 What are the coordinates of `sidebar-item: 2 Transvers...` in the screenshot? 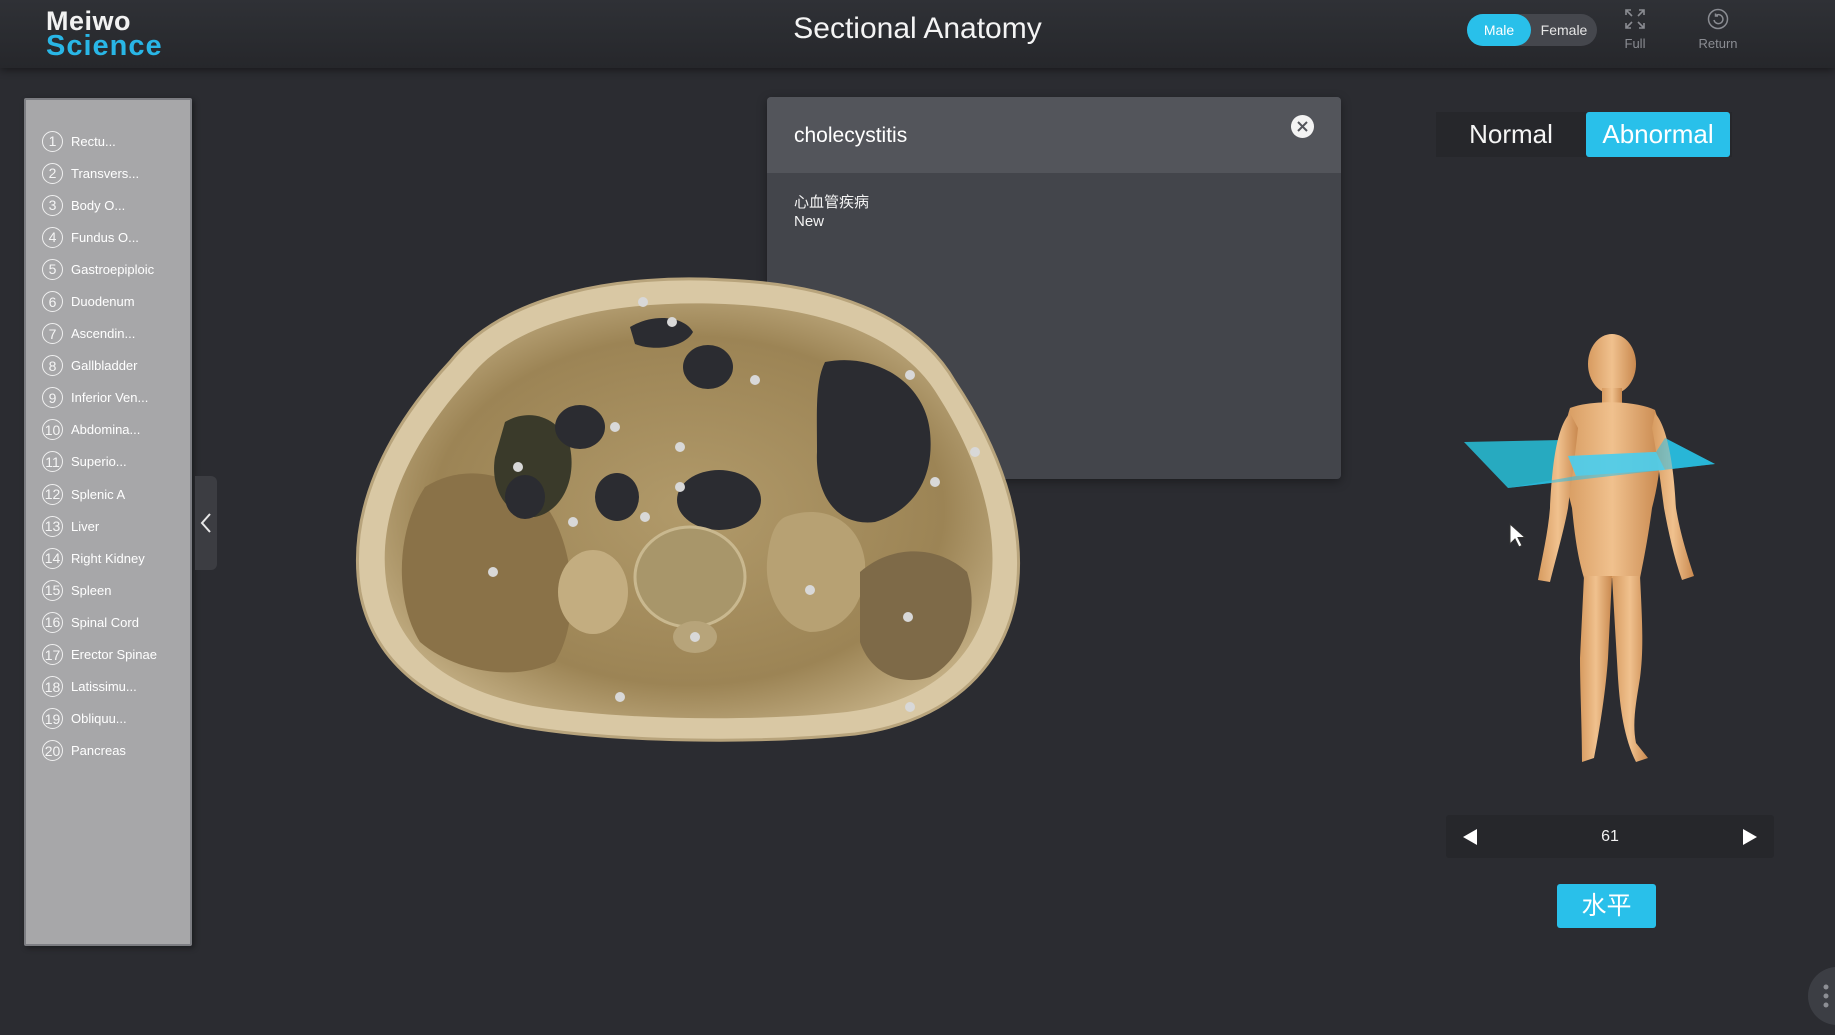 It's located at (108, 173).